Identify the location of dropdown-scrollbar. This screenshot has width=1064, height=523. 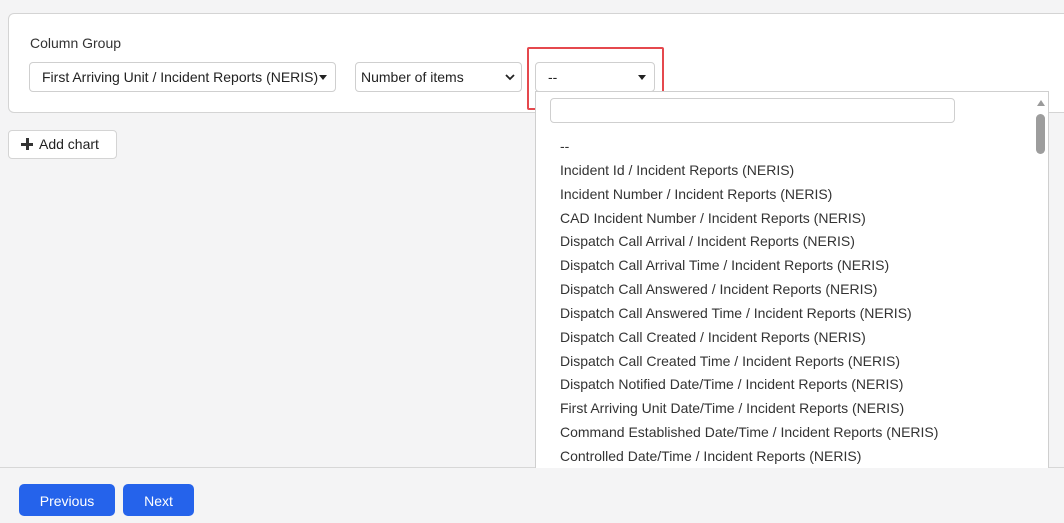
(1041, 280).